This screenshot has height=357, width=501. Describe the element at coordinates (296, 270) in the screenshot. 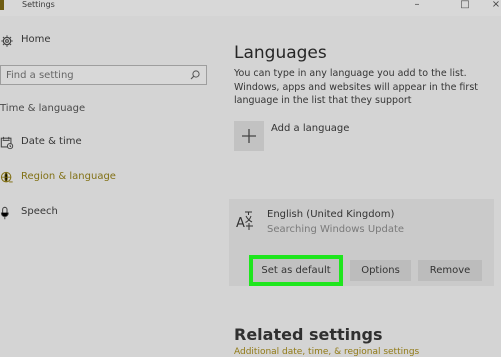

I see `set-as-default-button: Set as default` at that location.